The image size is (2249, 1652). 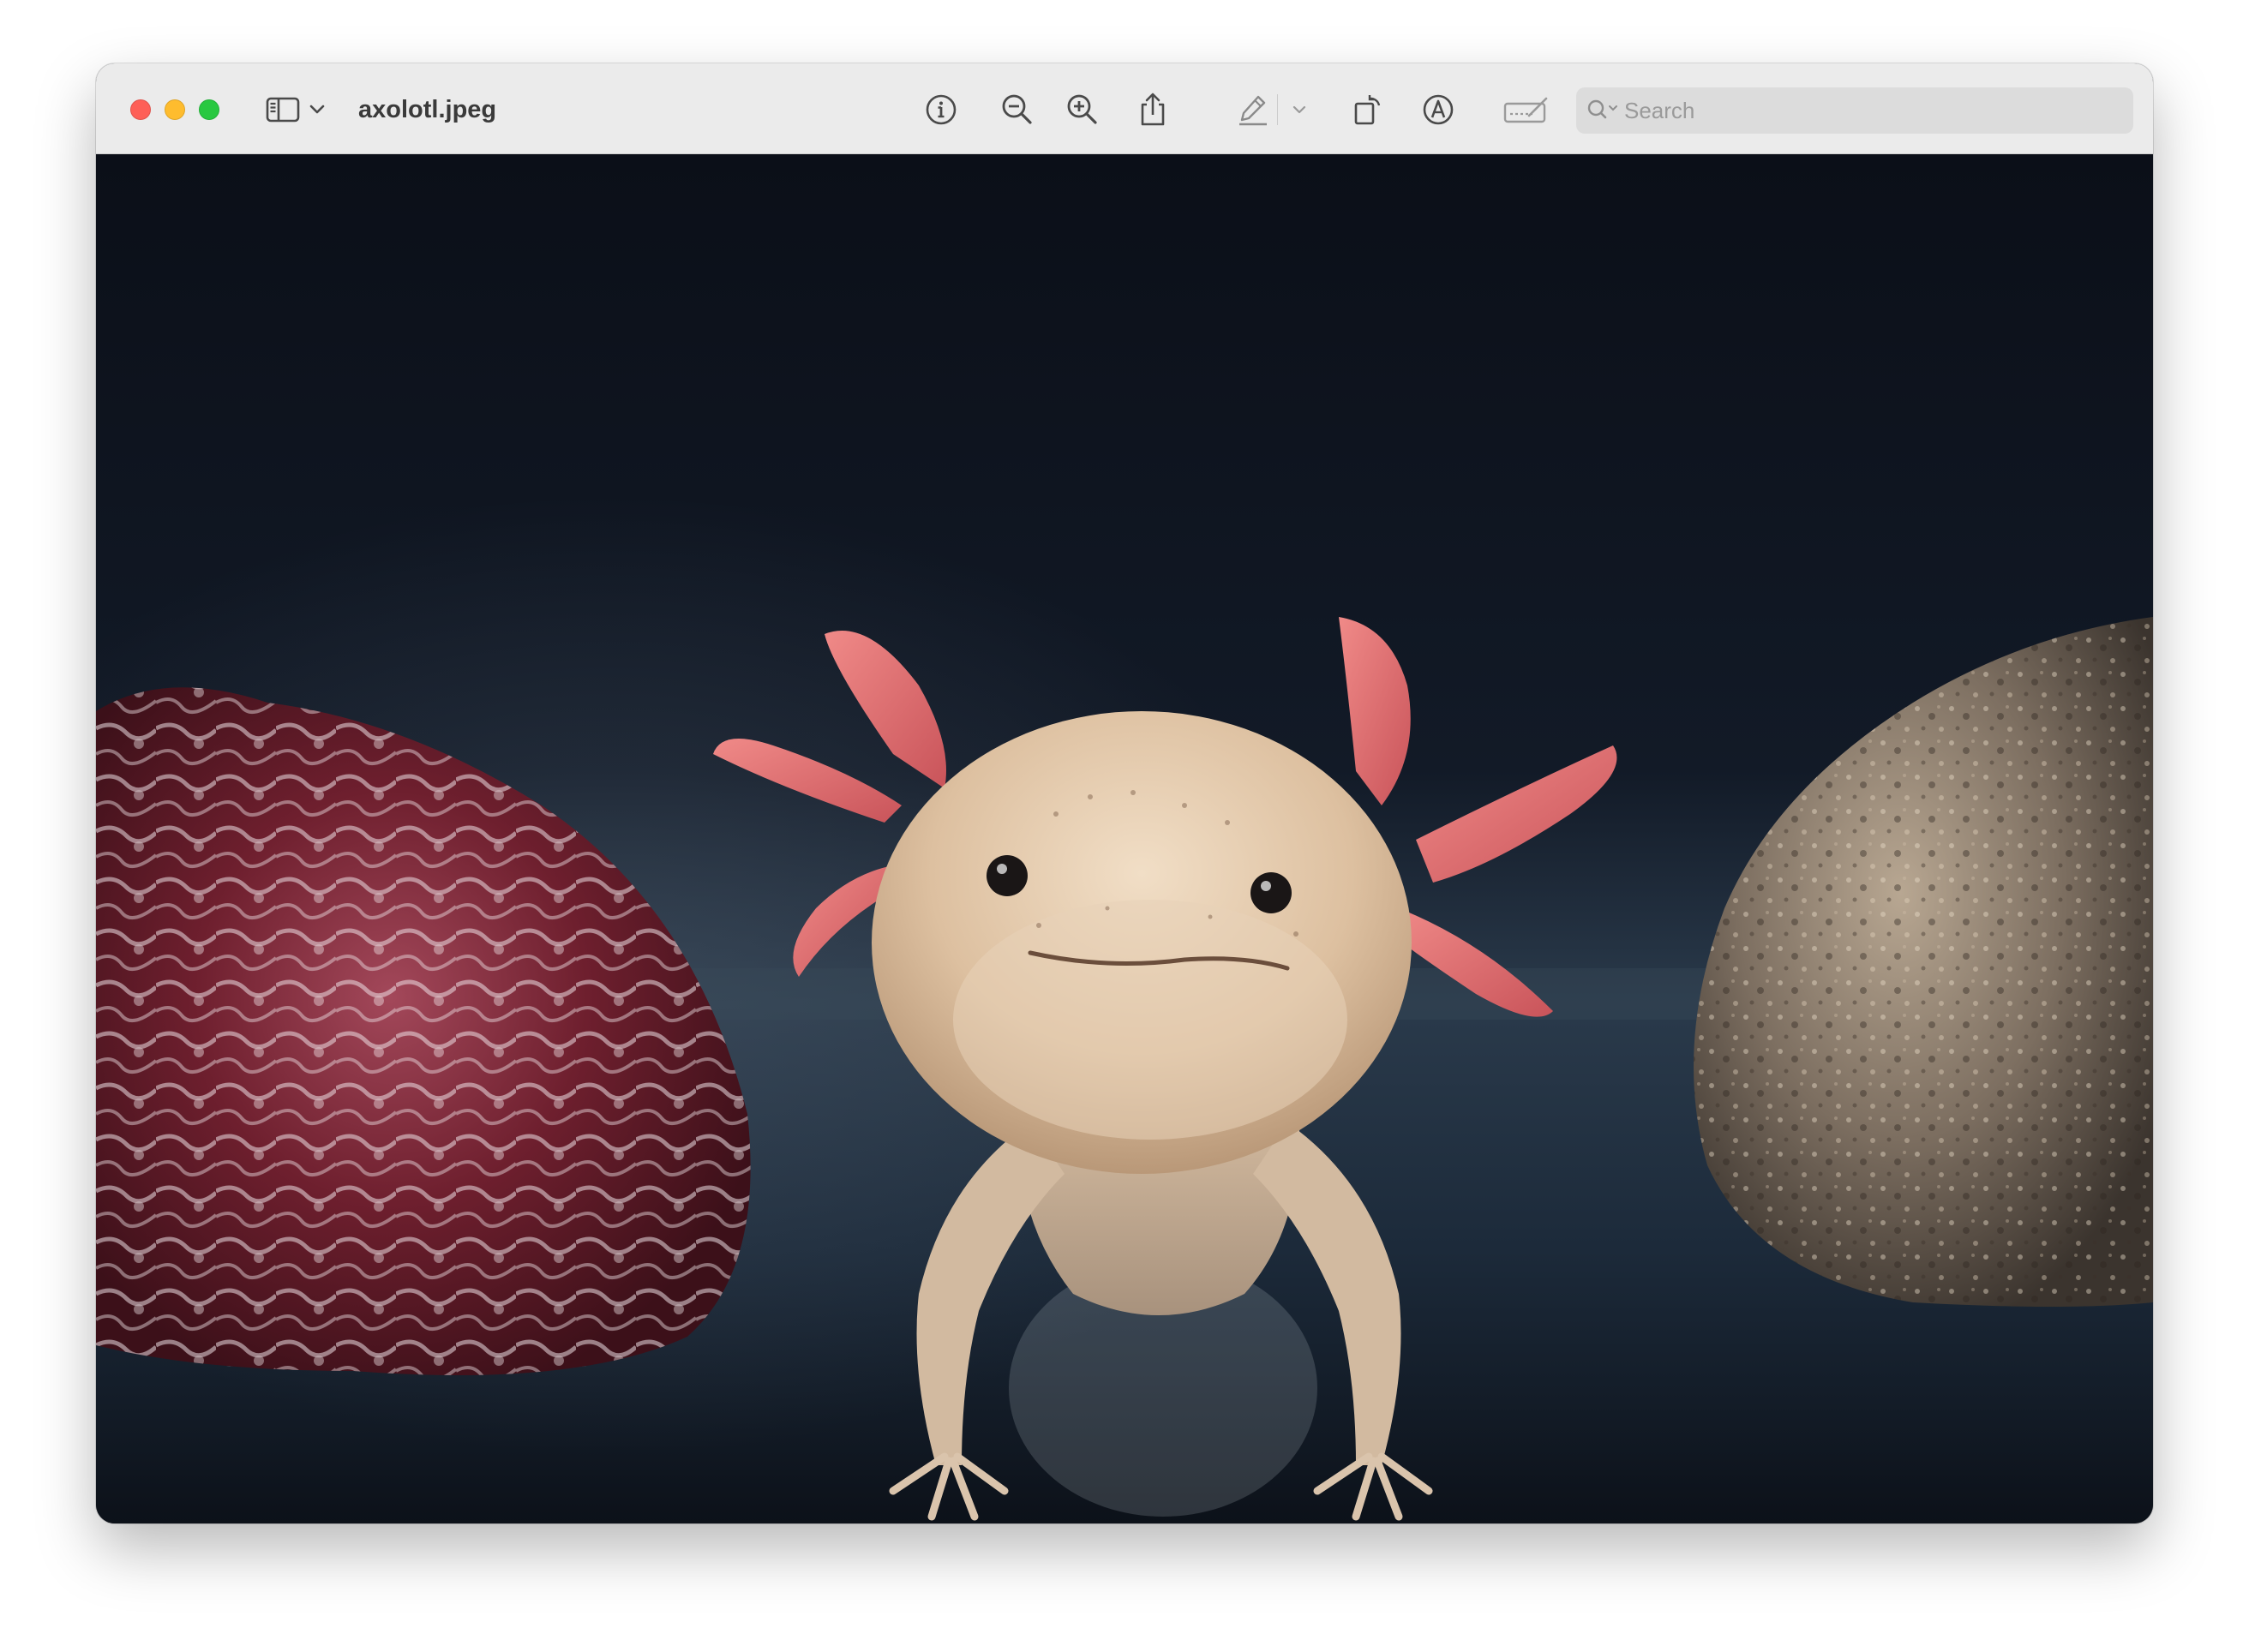 What do you see at coordinates (1659, 110) in the screenshot?
I see `search-placeholder: Search` at bounding box center [1659, 110].